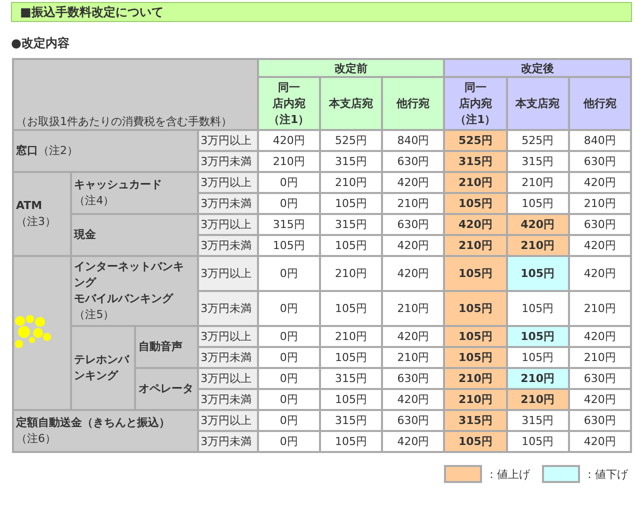  Describe the element at coordinates (537, 68) in the screenshot. I see `column-group-header: 改定後` at that location.